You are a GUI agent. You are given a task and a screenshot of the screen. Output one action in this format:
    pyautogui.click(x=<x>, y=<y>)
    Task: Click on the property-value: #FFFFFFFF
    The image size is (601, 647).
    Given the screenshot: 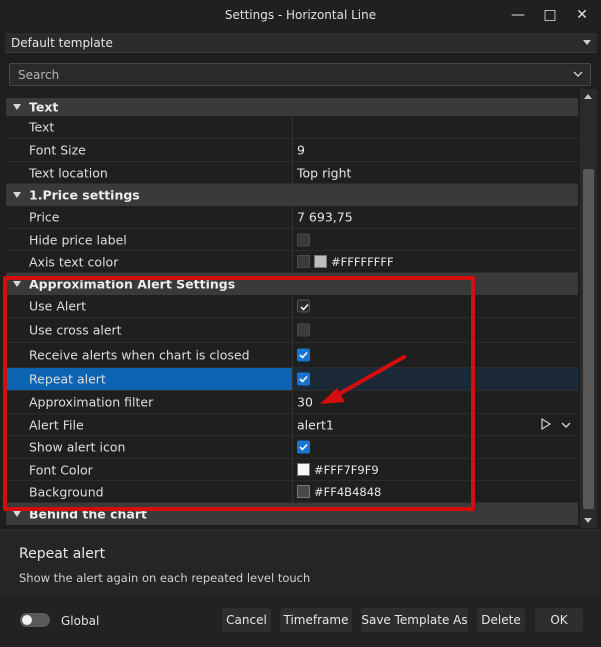 What is the action you would take?
    pyautogui.click(x=345, y=262)
    